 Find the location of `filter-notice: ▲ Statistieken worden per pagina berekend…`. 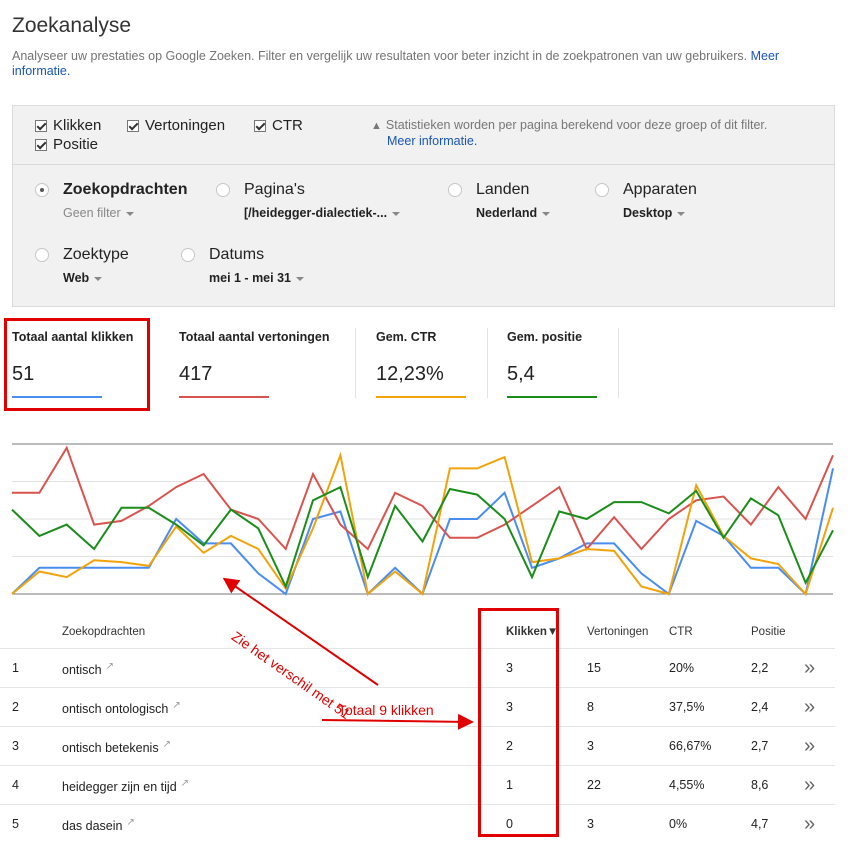

filter-notice: ▲ Statistieken worden per pagina berekend… is located at coordinates (569, 133).